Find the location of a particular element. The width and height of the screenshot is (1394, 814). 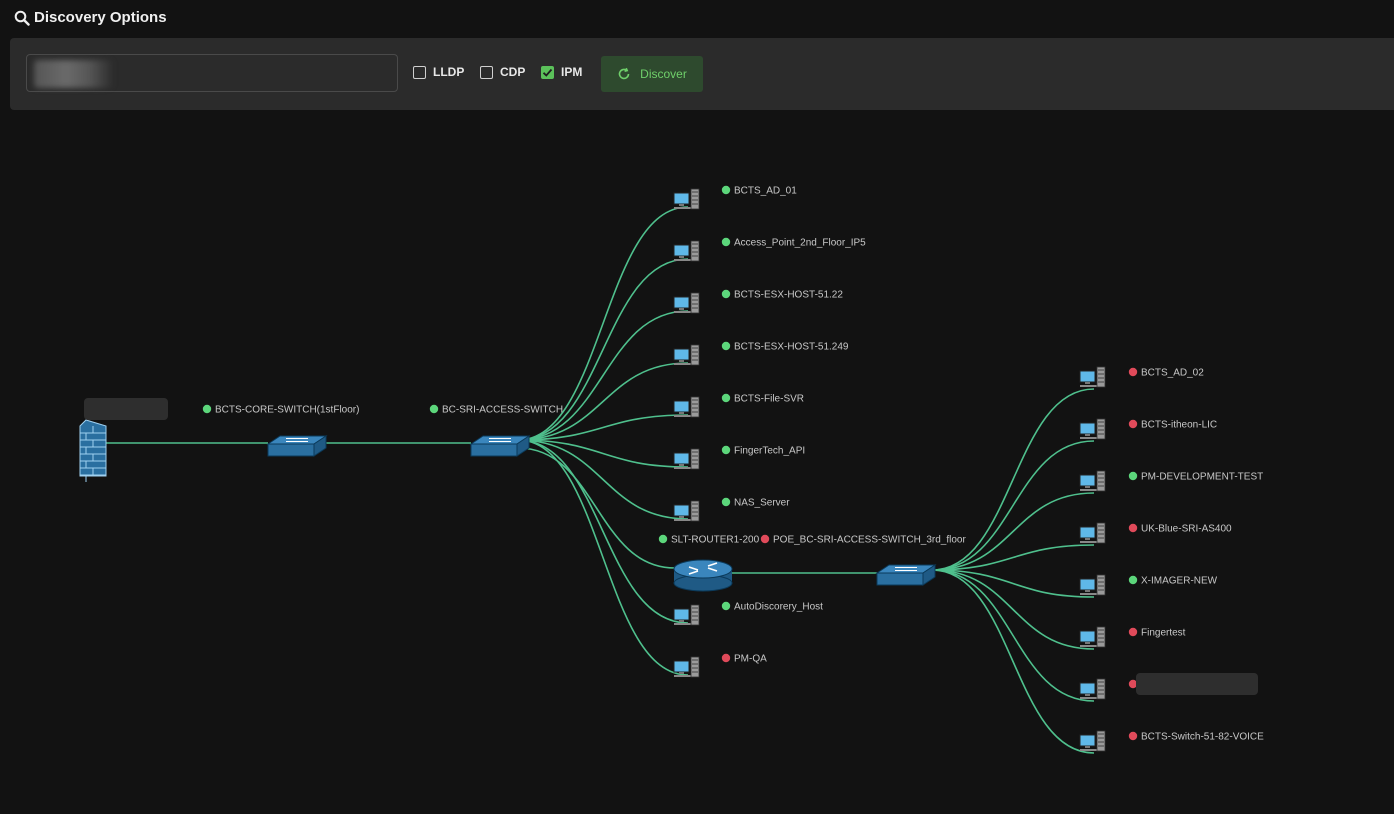

host-label: BCTS-itheon-LIC is located at coordinates (1172, 425).